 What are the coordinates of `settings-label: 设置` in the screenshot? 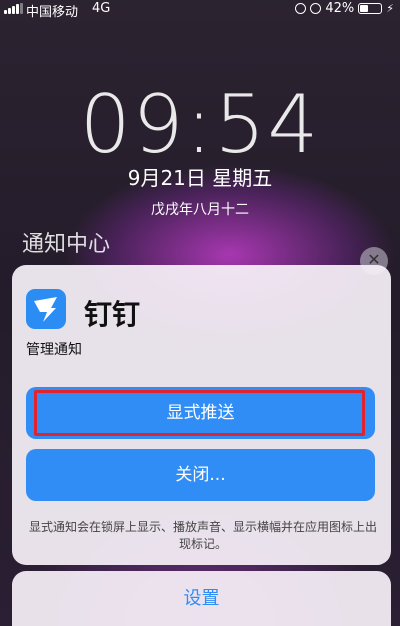 It's located at (201, 598).